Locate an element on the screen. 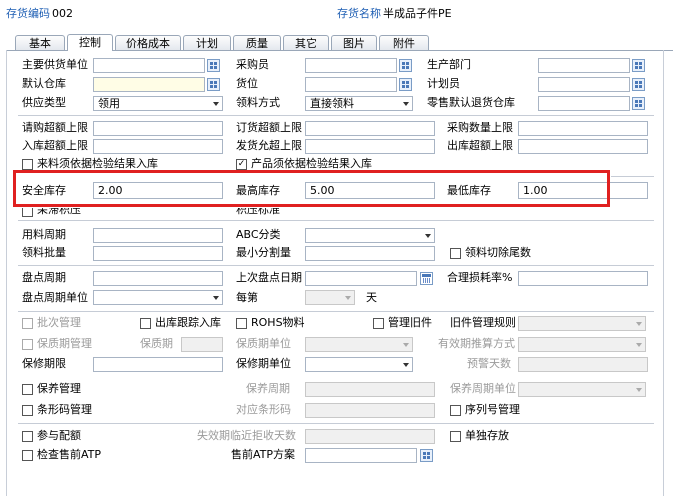 The image size is (673, 496). maintenance-cycle-label: 保养周期 is located at coordinates (268, 388).